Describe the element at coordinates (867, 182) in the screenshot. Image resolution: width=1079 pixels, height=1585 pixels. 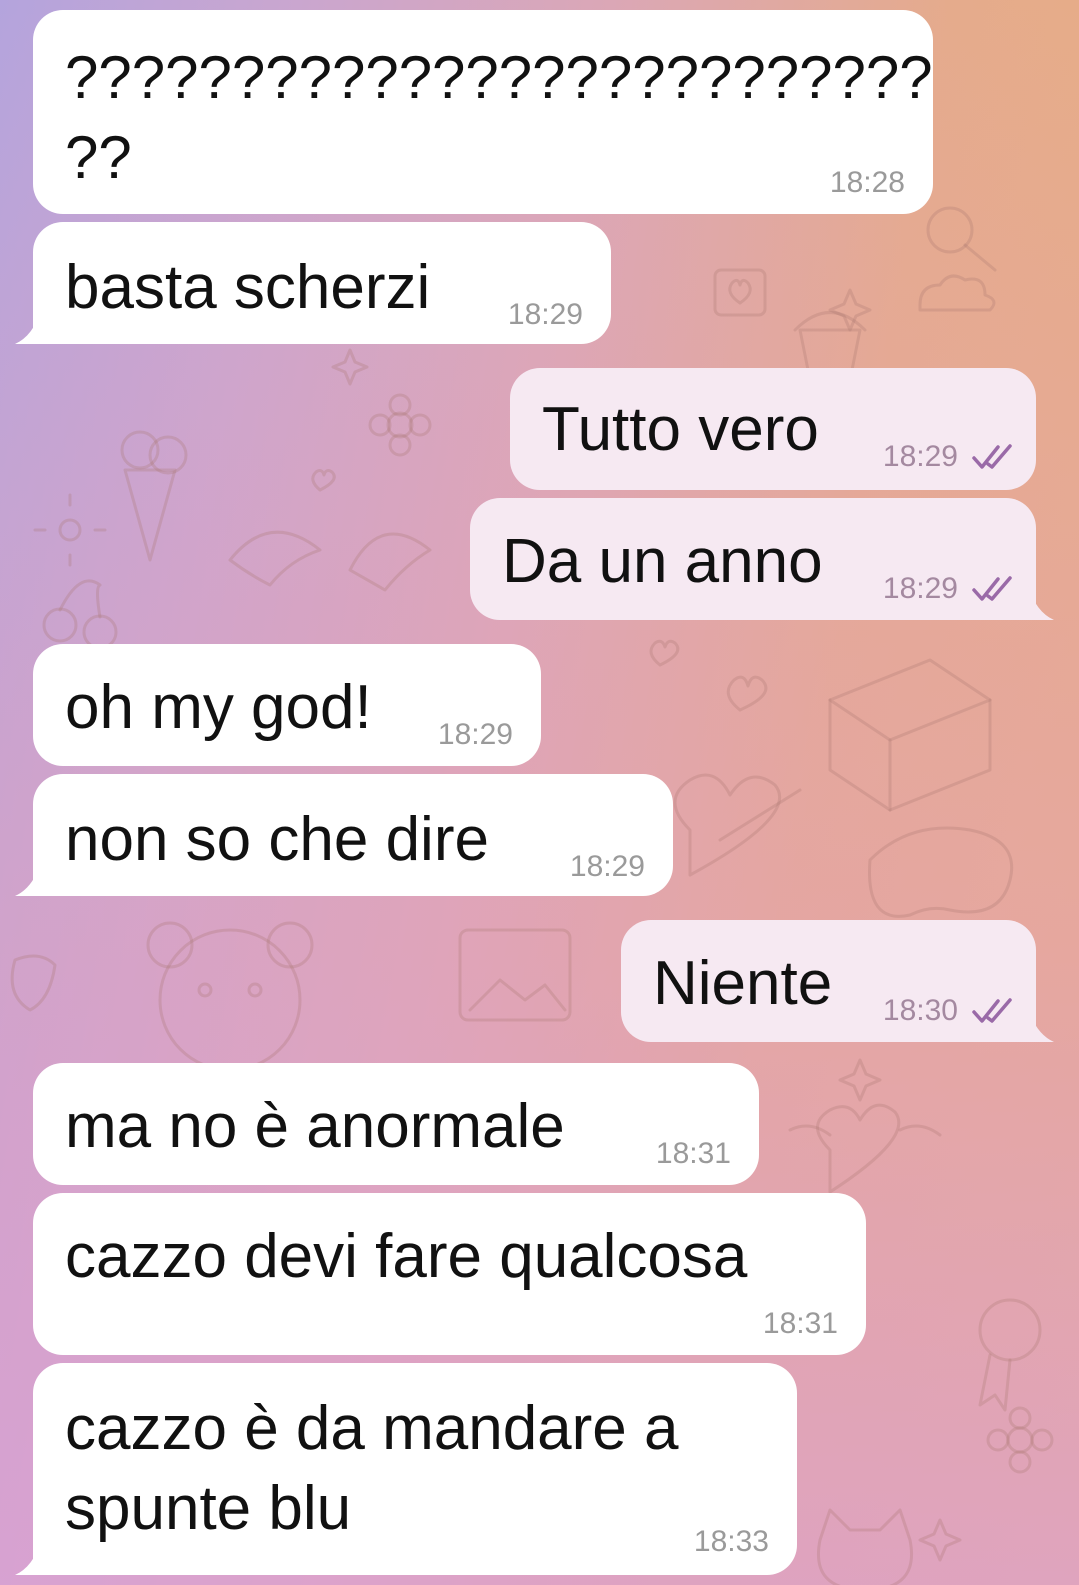
I see `message-time: 18:28` at that location.